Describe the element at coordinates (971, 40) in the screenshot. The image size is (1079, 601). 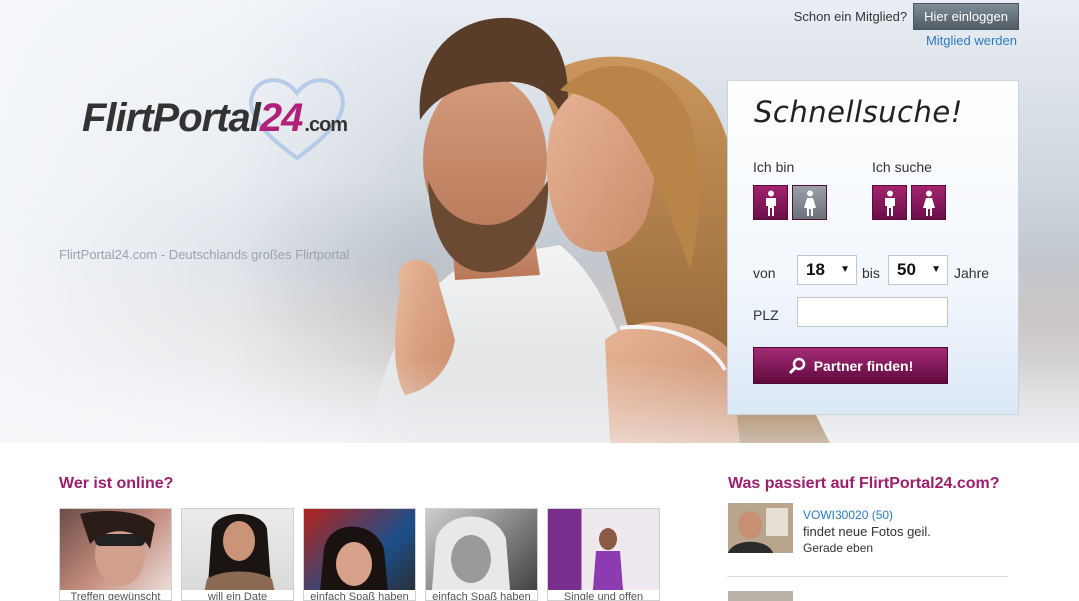
I see `register-link: Mitglied werden` at that location.